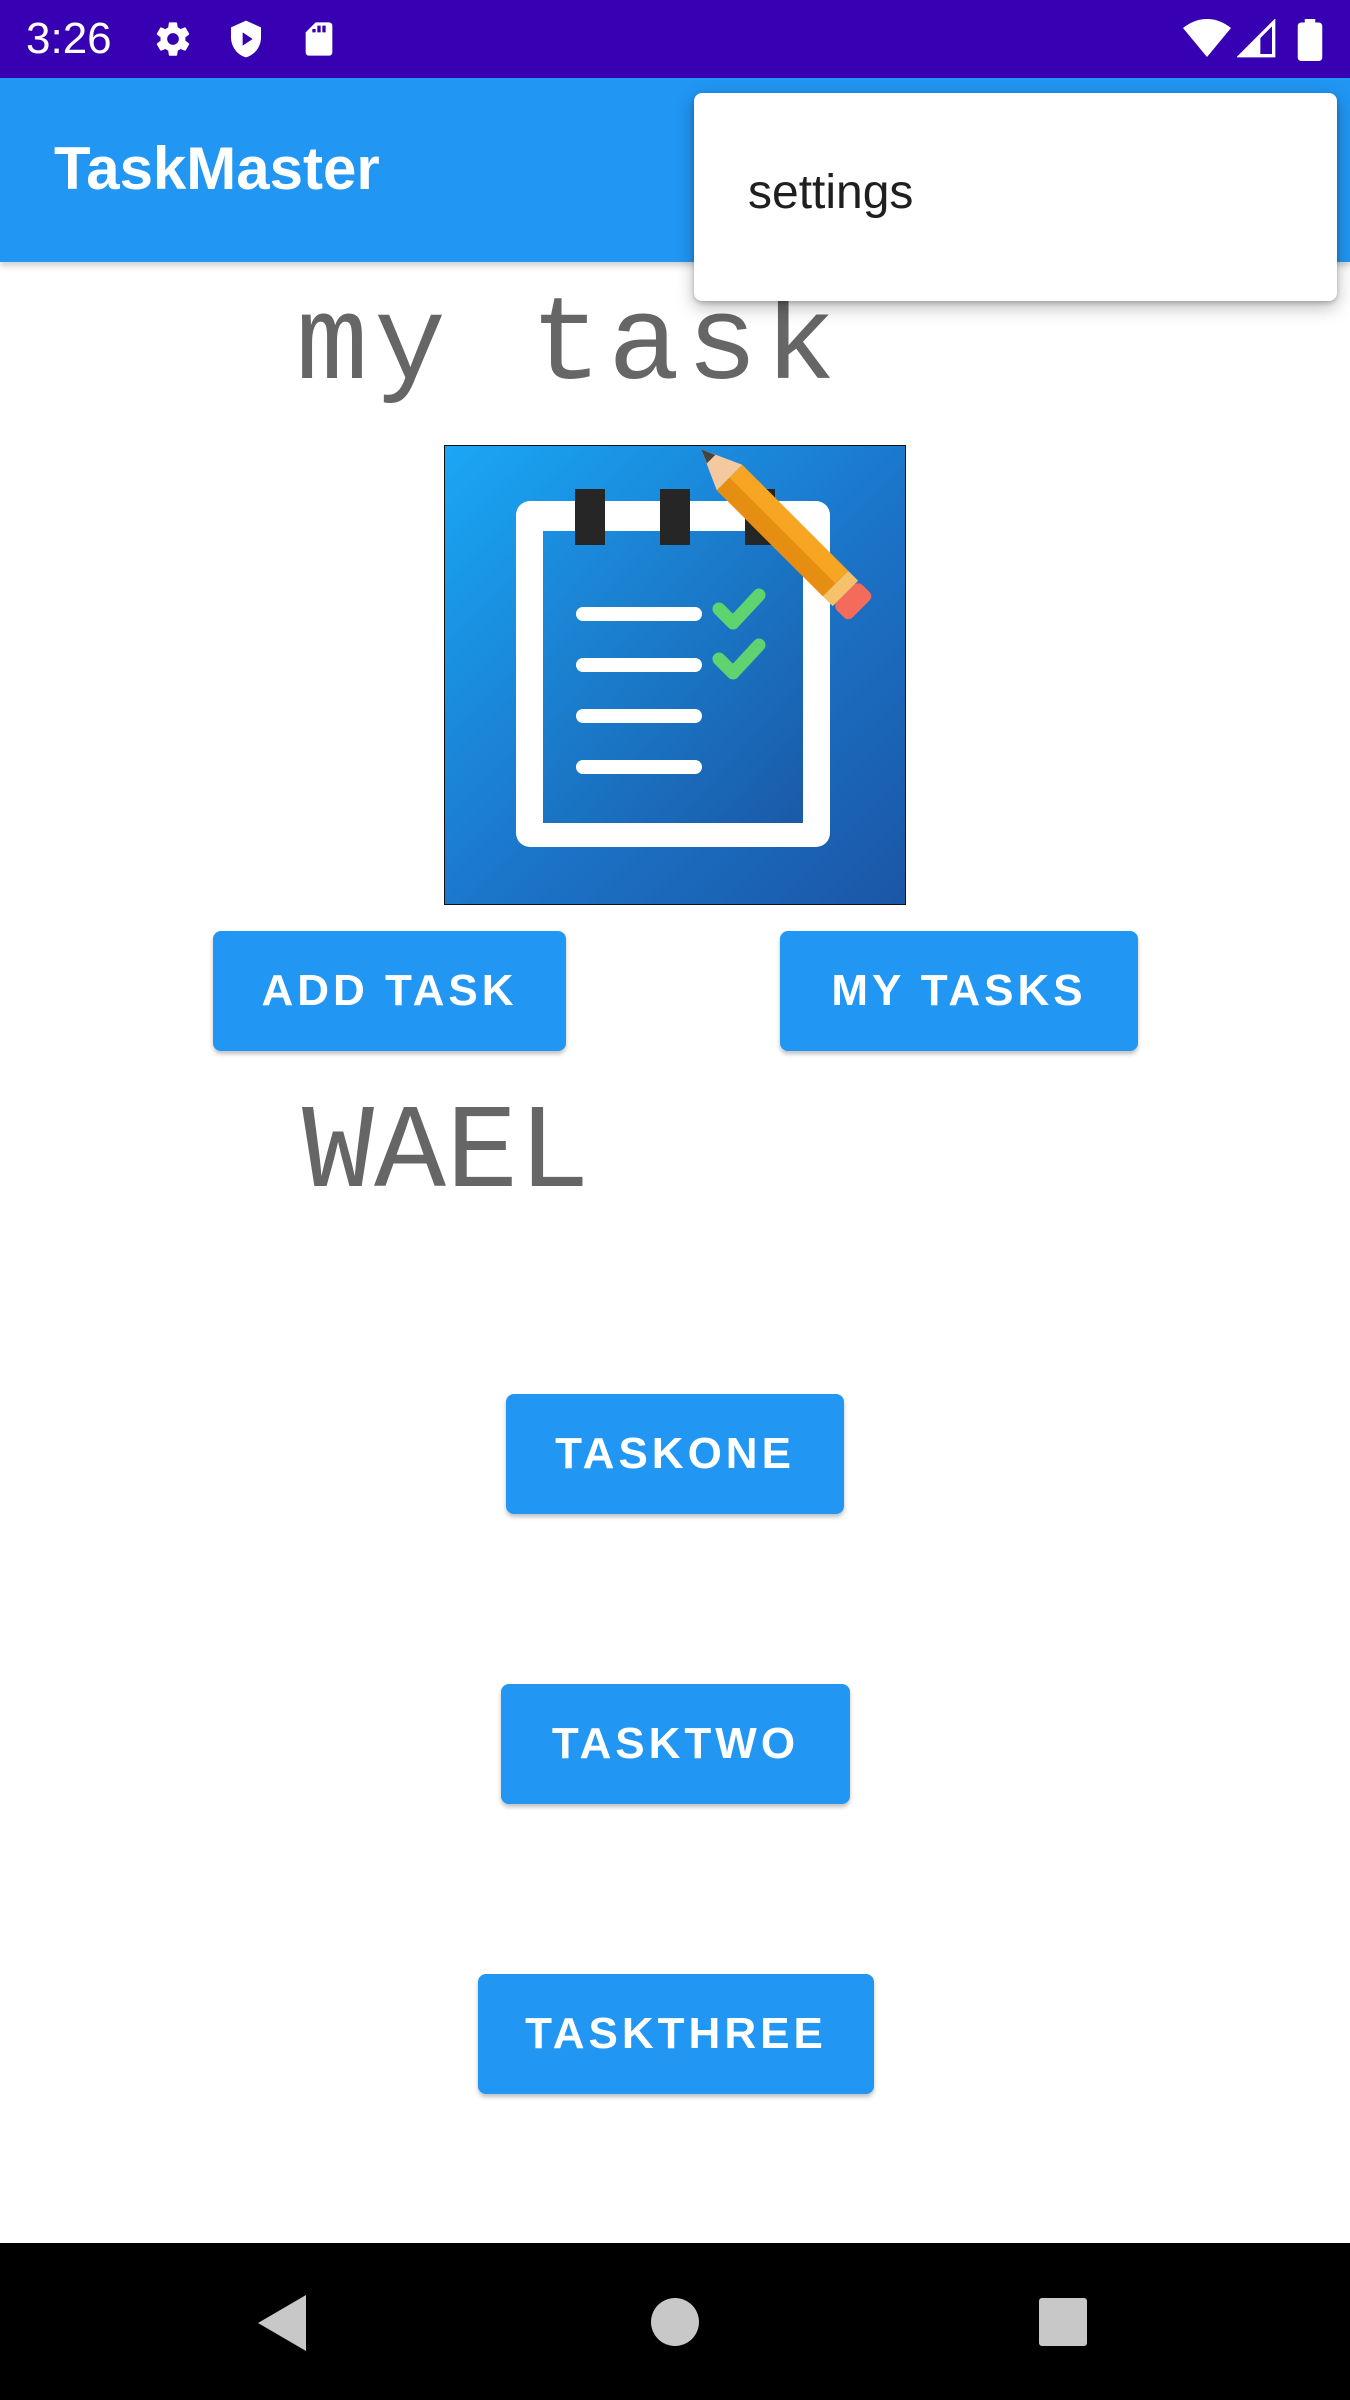 This screenshot has width=1350, height=2400. Describe the element at coordinates (675, 1454) in the screenshot. I see `task-one-button: TASKONE` at that location.